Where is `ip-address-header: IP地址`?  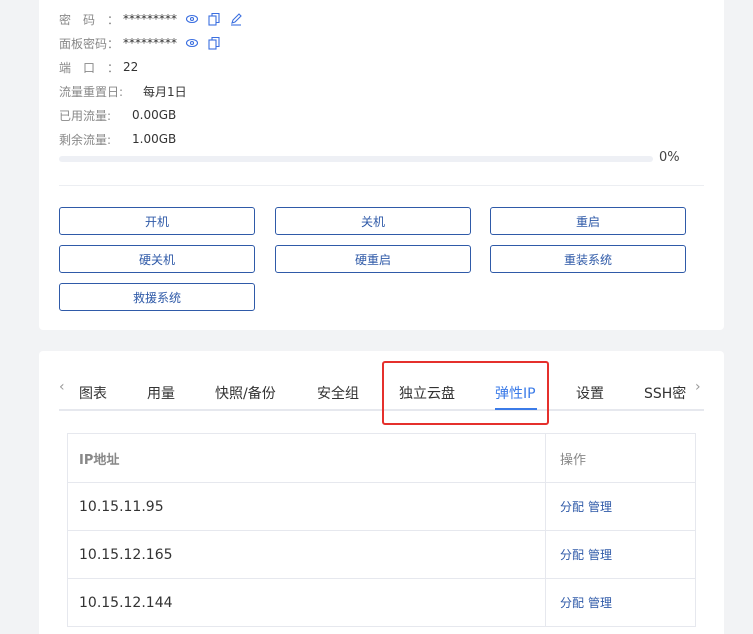
ip-address-header: IP地址 is located at coordinates (307, 458).